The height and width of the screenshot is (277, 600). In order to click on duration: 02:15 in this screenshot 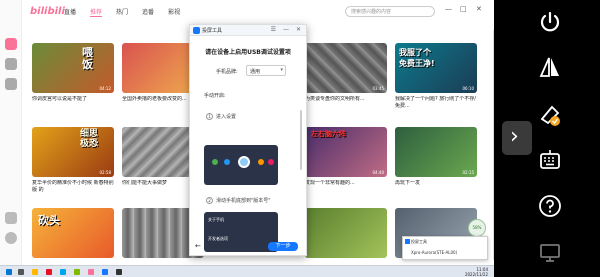, I will do `click(468, 172)`.